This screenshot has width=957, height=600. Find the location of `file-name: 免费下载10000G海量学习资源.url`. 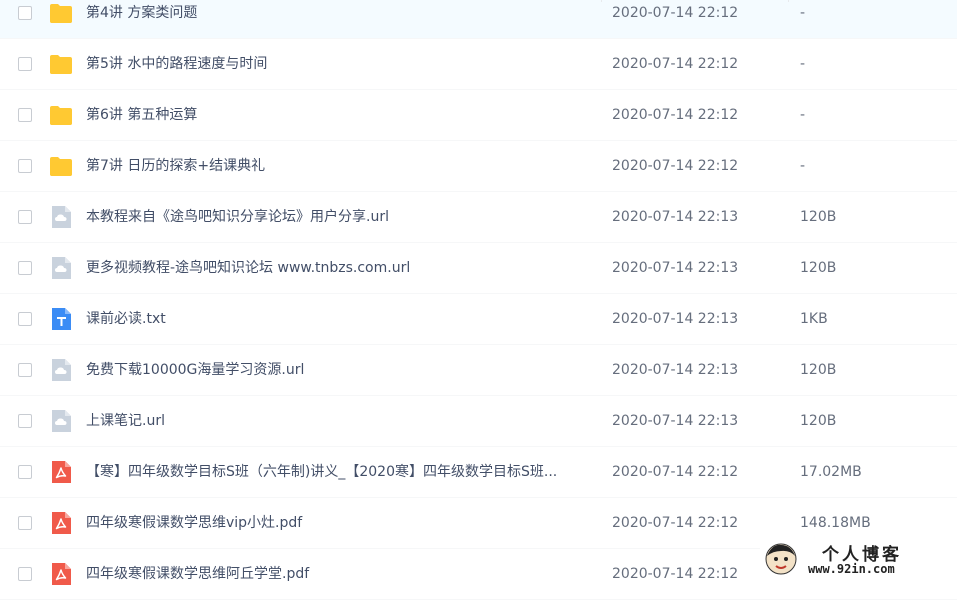

file-name: 免费下载10000G海量学习资源.url is located at coordinates (336, 370).